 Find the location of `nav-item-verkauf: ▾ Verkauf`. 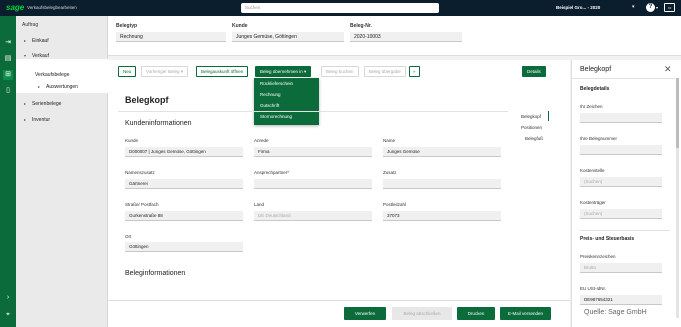

nav-item-verkauf: ▾ Verkauf is located at coordinates (36, 56).